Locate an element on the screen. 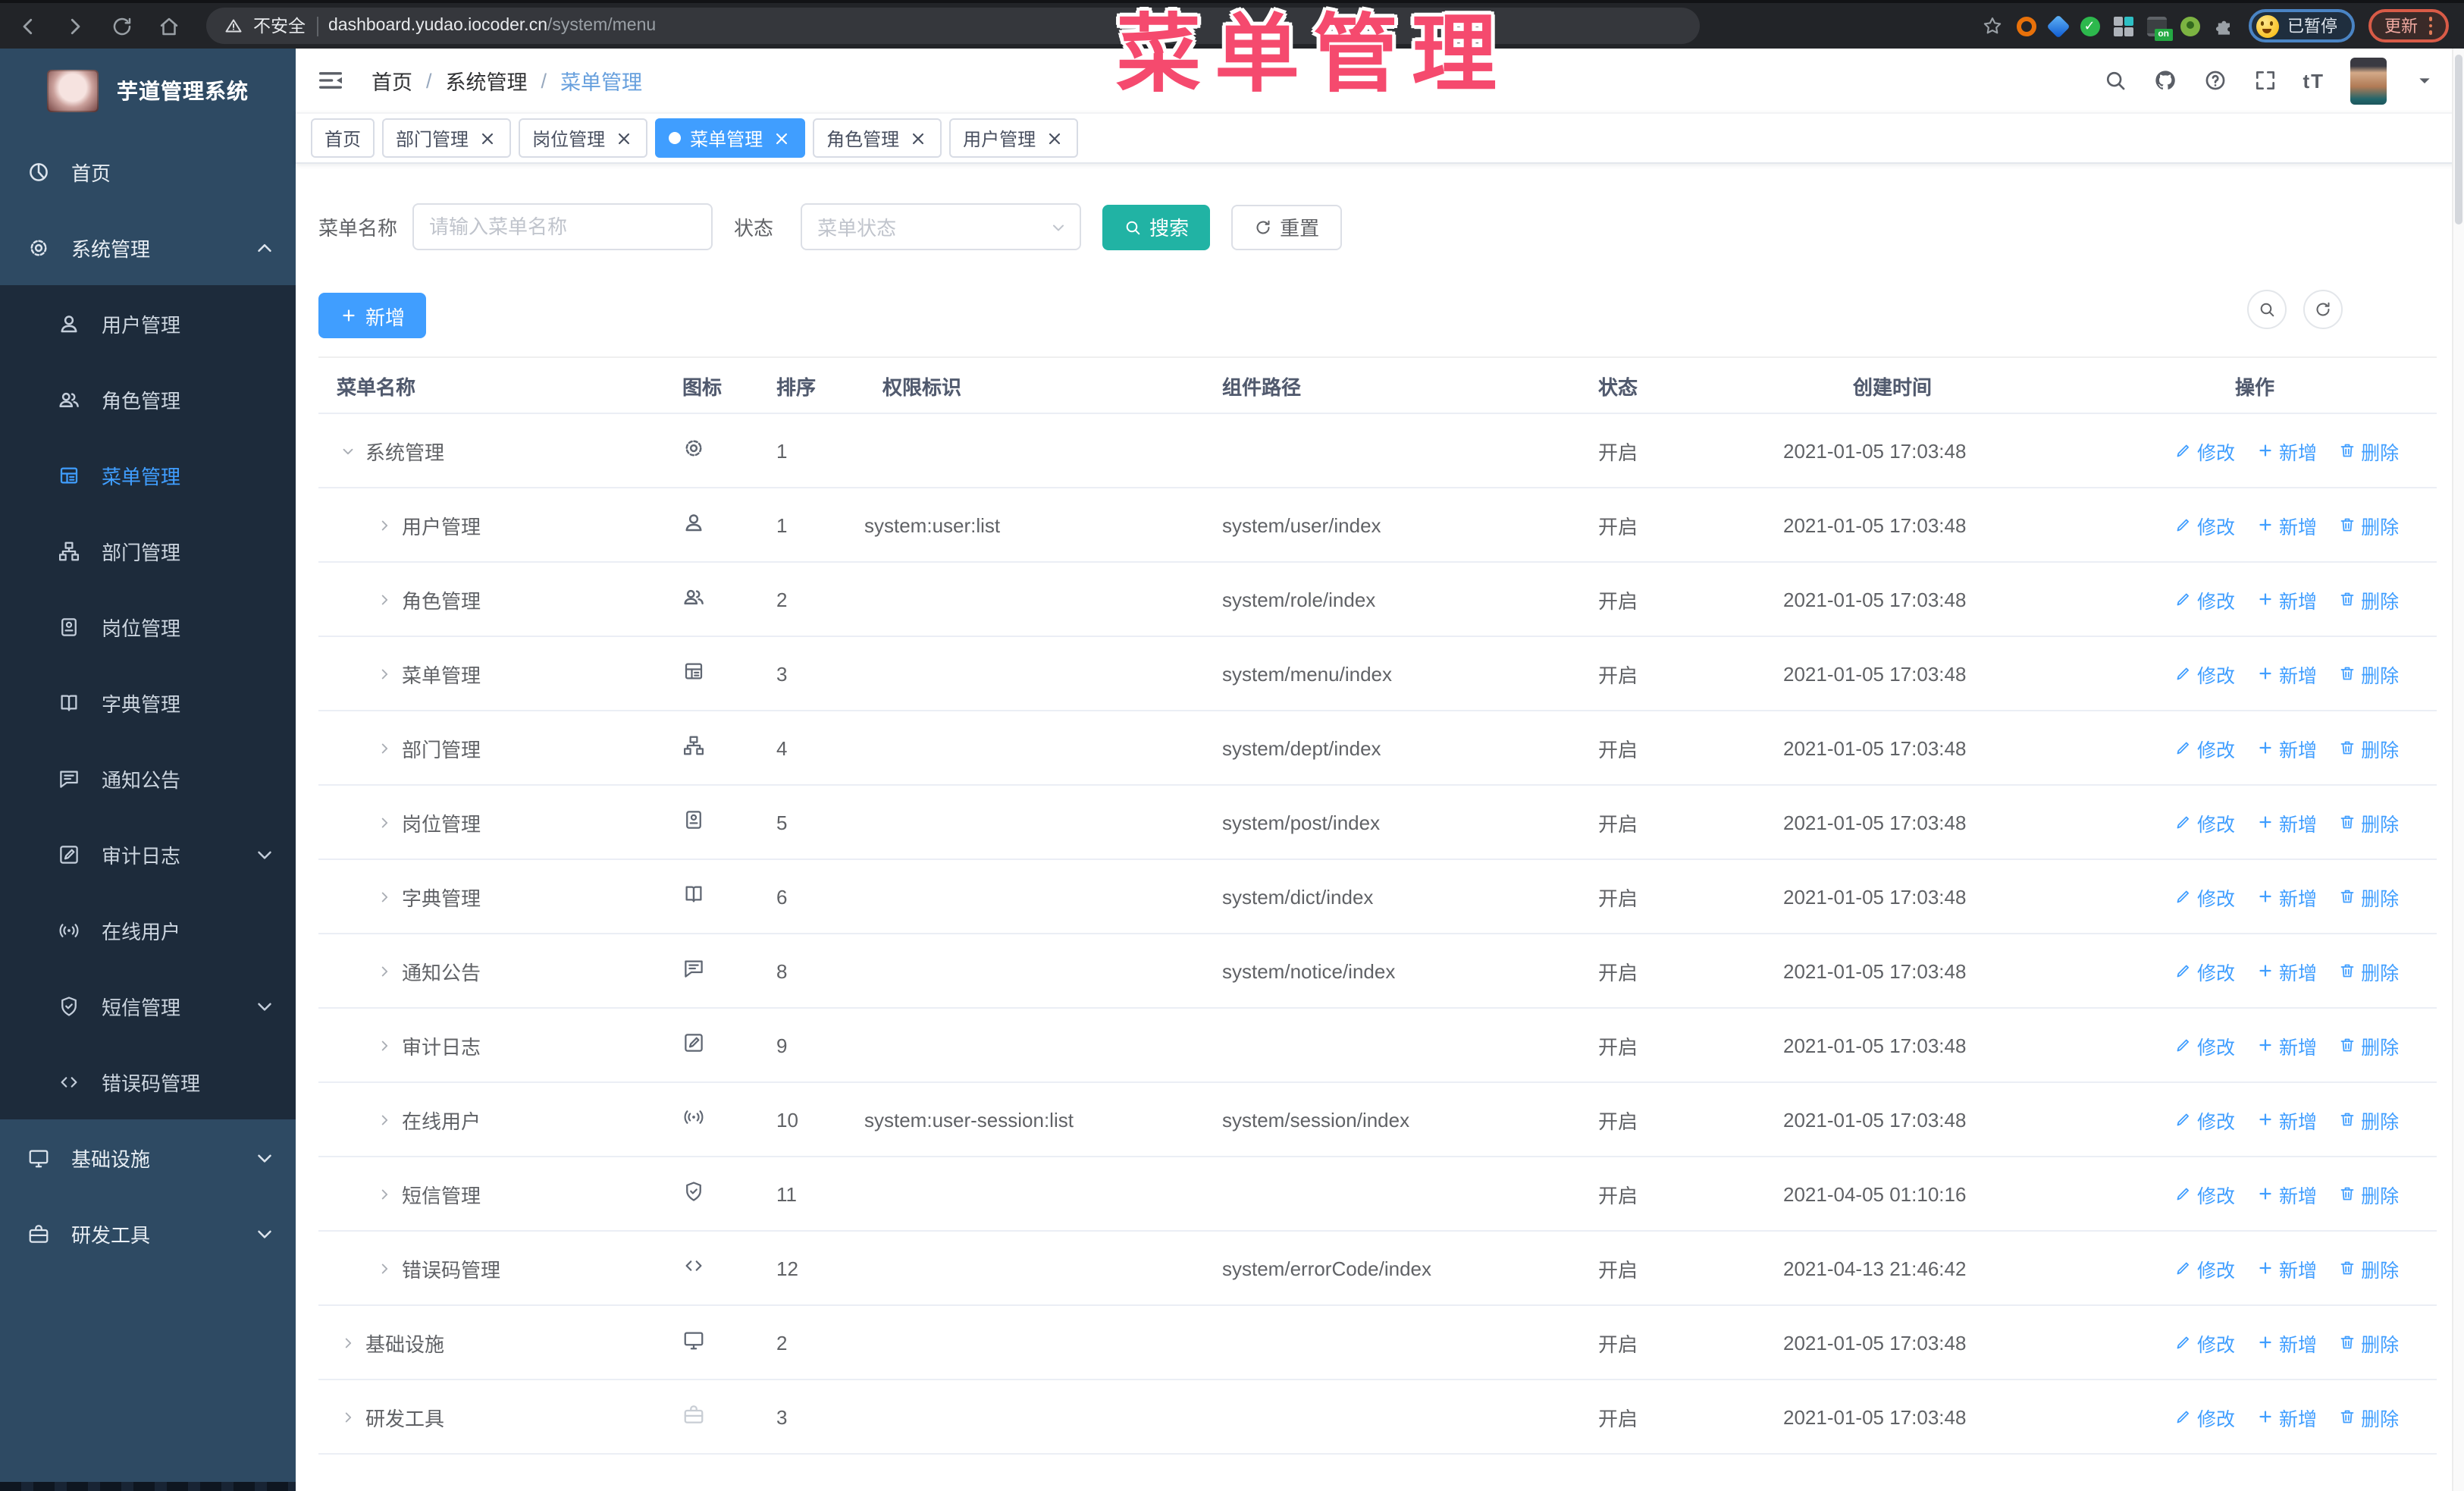  browser-back-button is located at coordinates (28, 26).